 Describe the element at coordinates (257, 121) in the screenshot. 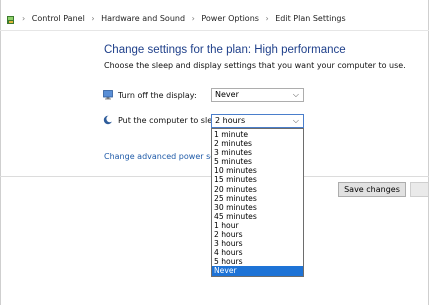

I see `sleep-timeout-select: 2 hours ⌵` at that location.